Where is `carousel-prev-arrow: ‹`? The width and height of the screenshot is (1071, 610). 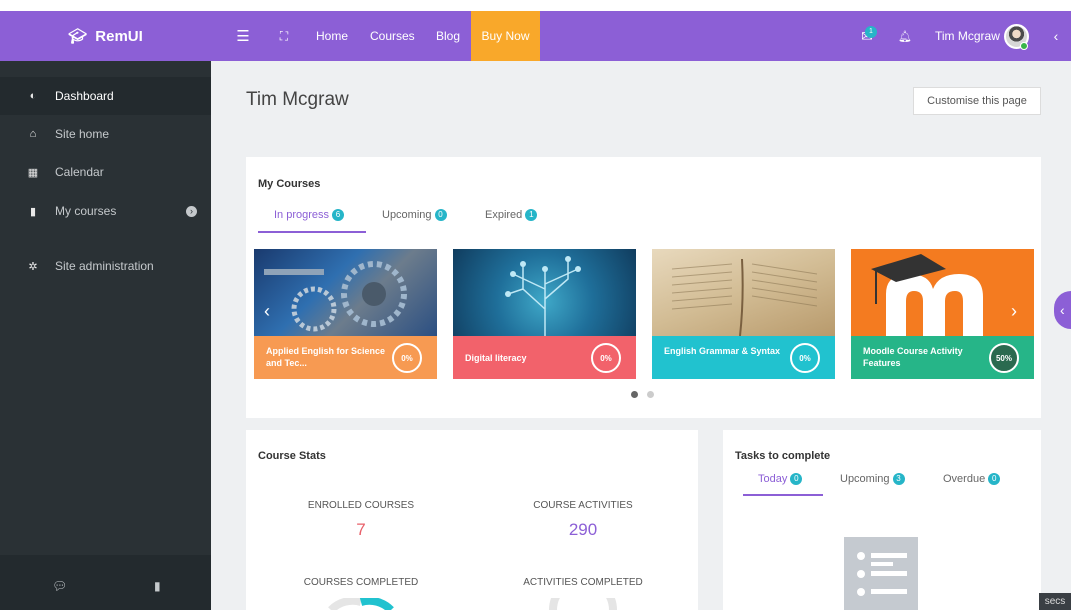
carousel-prev-arrow: ‹ is located at coordinates (267, 311).